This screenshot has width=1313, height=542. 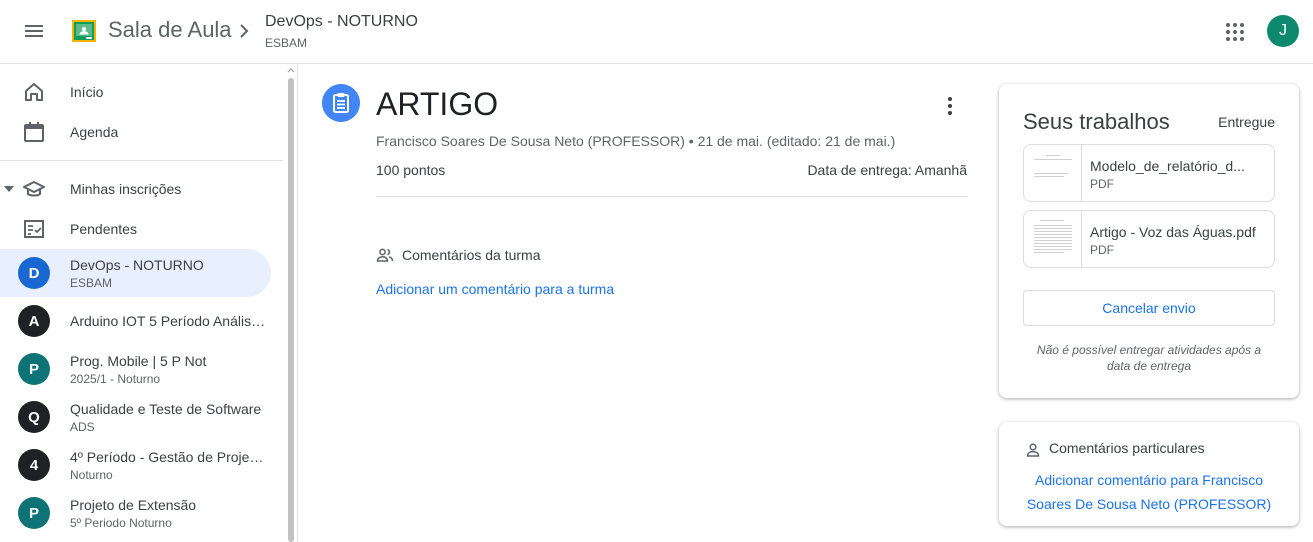 I want to click on sidebar-class-item: P Projeto de Extensão 5º Periodo Noturno, so click(x=135, y=513).